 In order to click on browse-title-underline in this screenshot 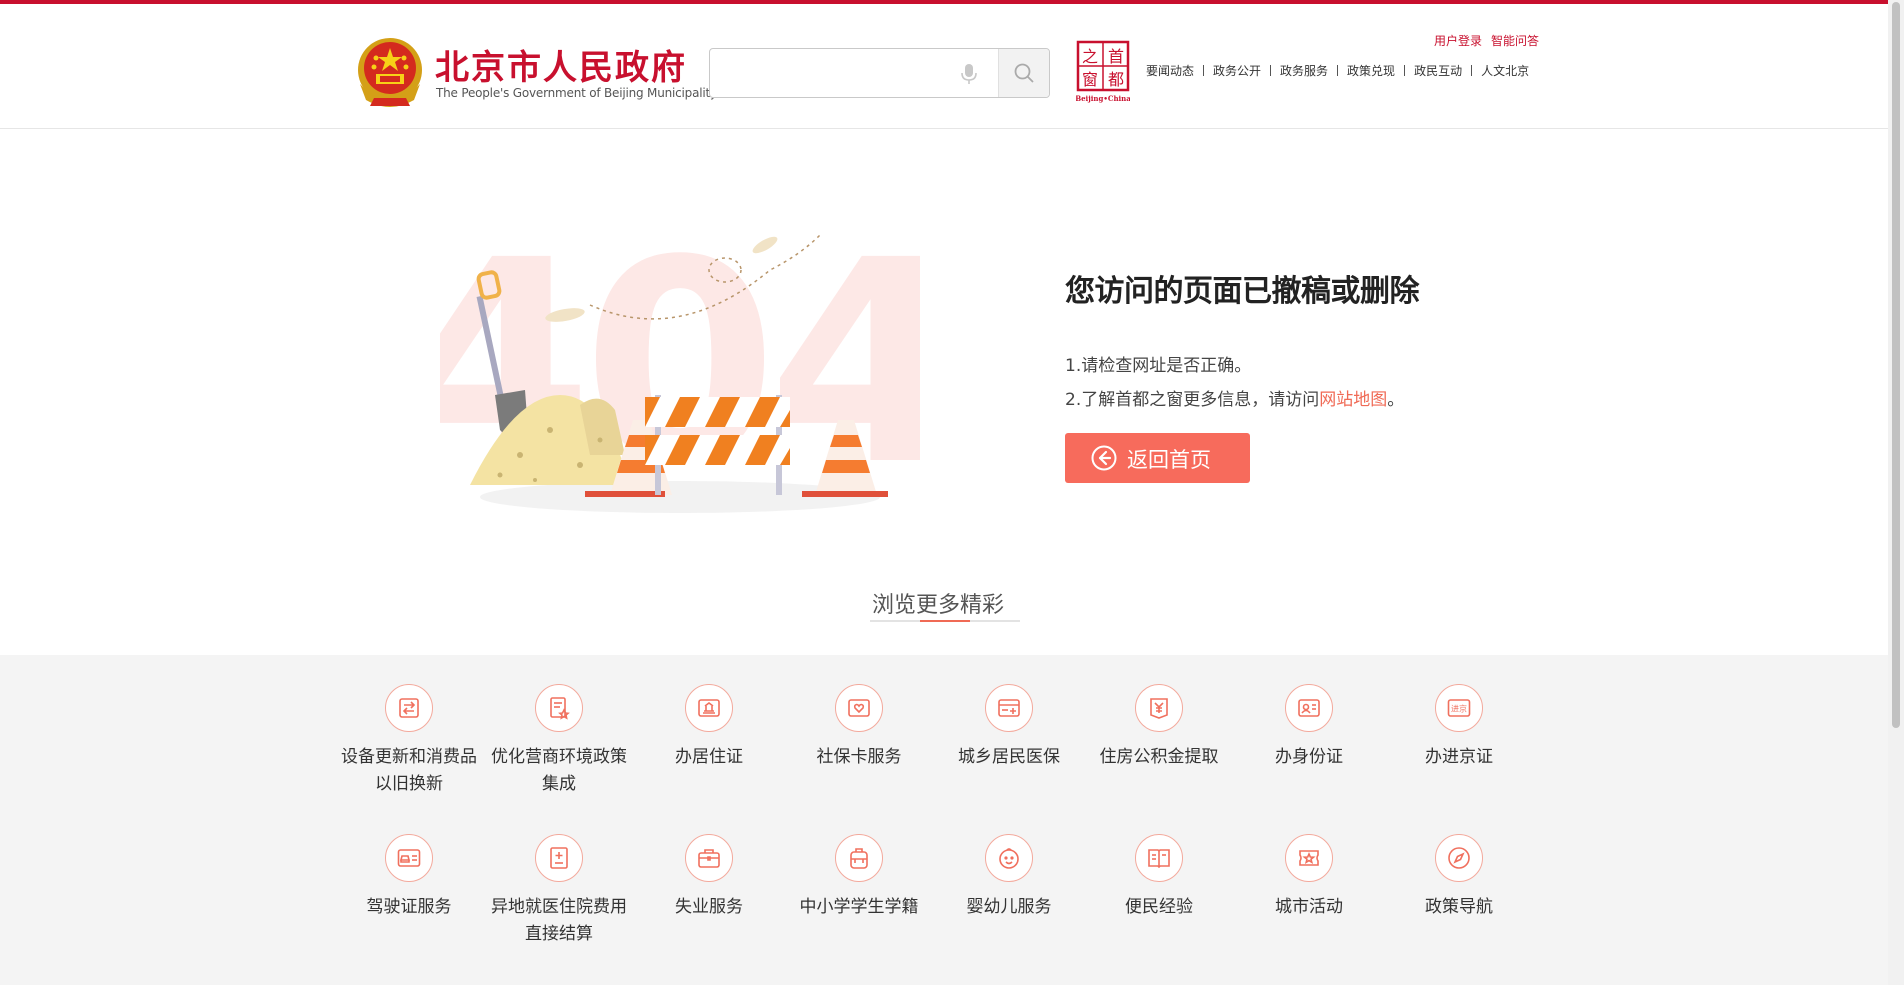, I will do `click(945, 621)`.